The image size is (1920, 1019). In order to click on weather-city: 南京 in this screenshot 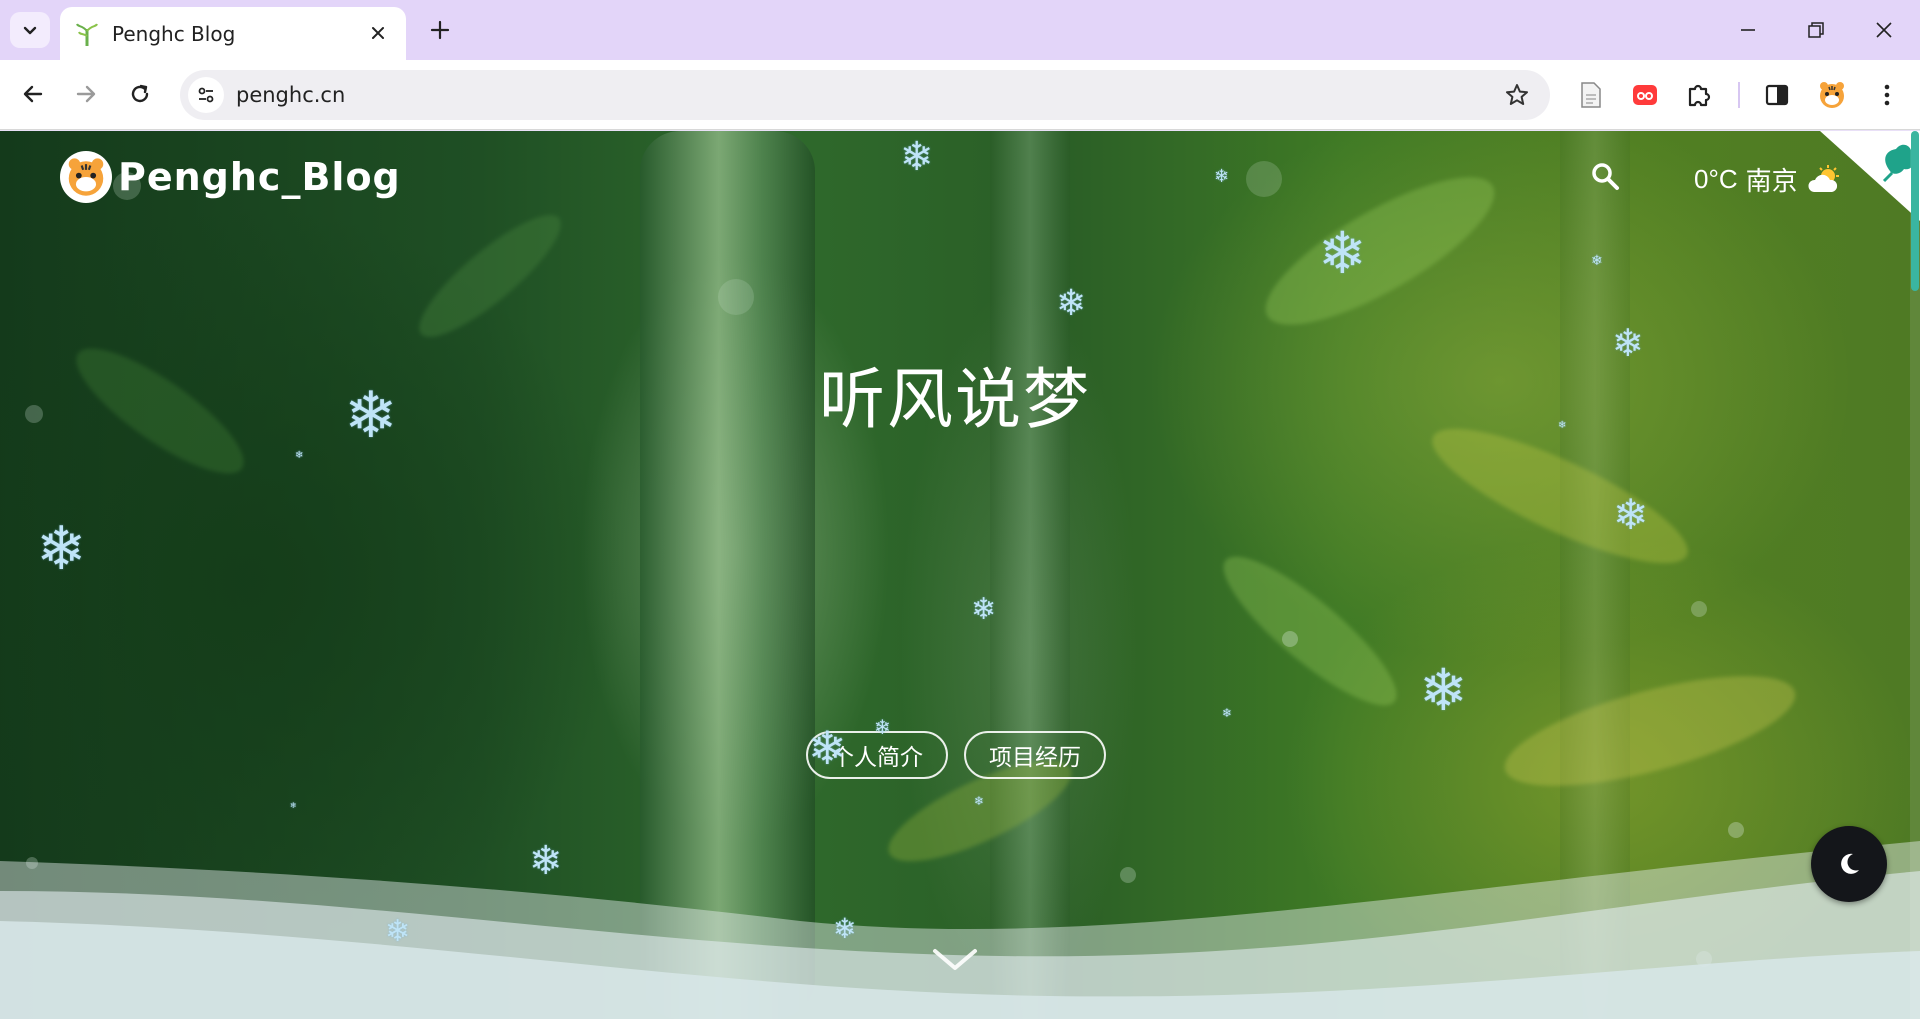, I will do `click(1771, 181)`.